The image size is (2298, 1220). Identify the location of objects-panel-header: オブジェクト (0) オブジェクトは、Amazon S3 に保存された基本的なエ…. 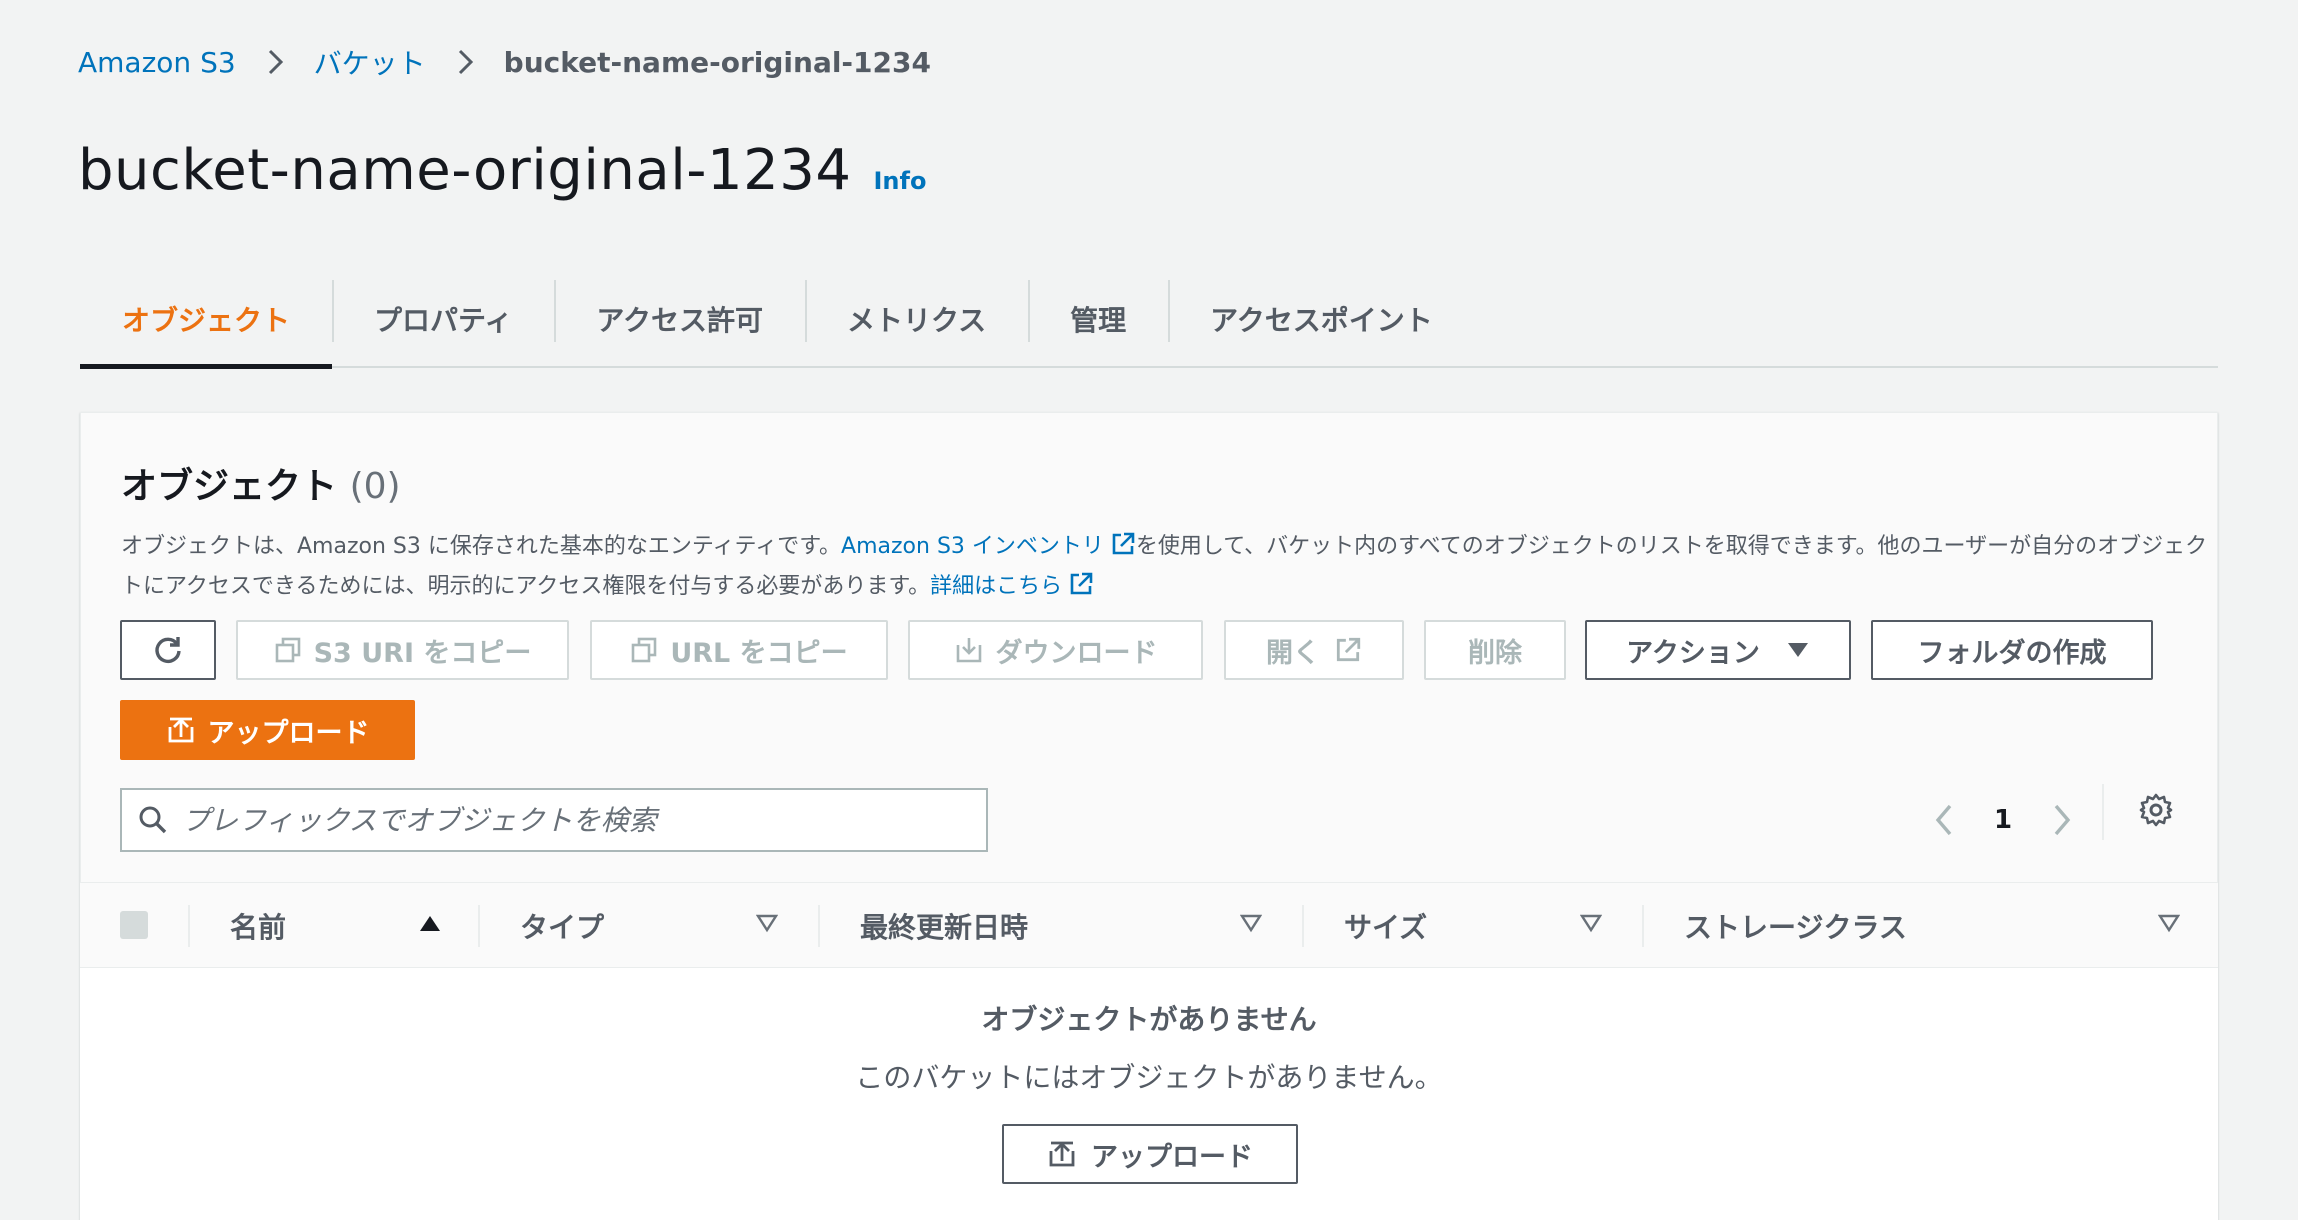
(1149, 510).